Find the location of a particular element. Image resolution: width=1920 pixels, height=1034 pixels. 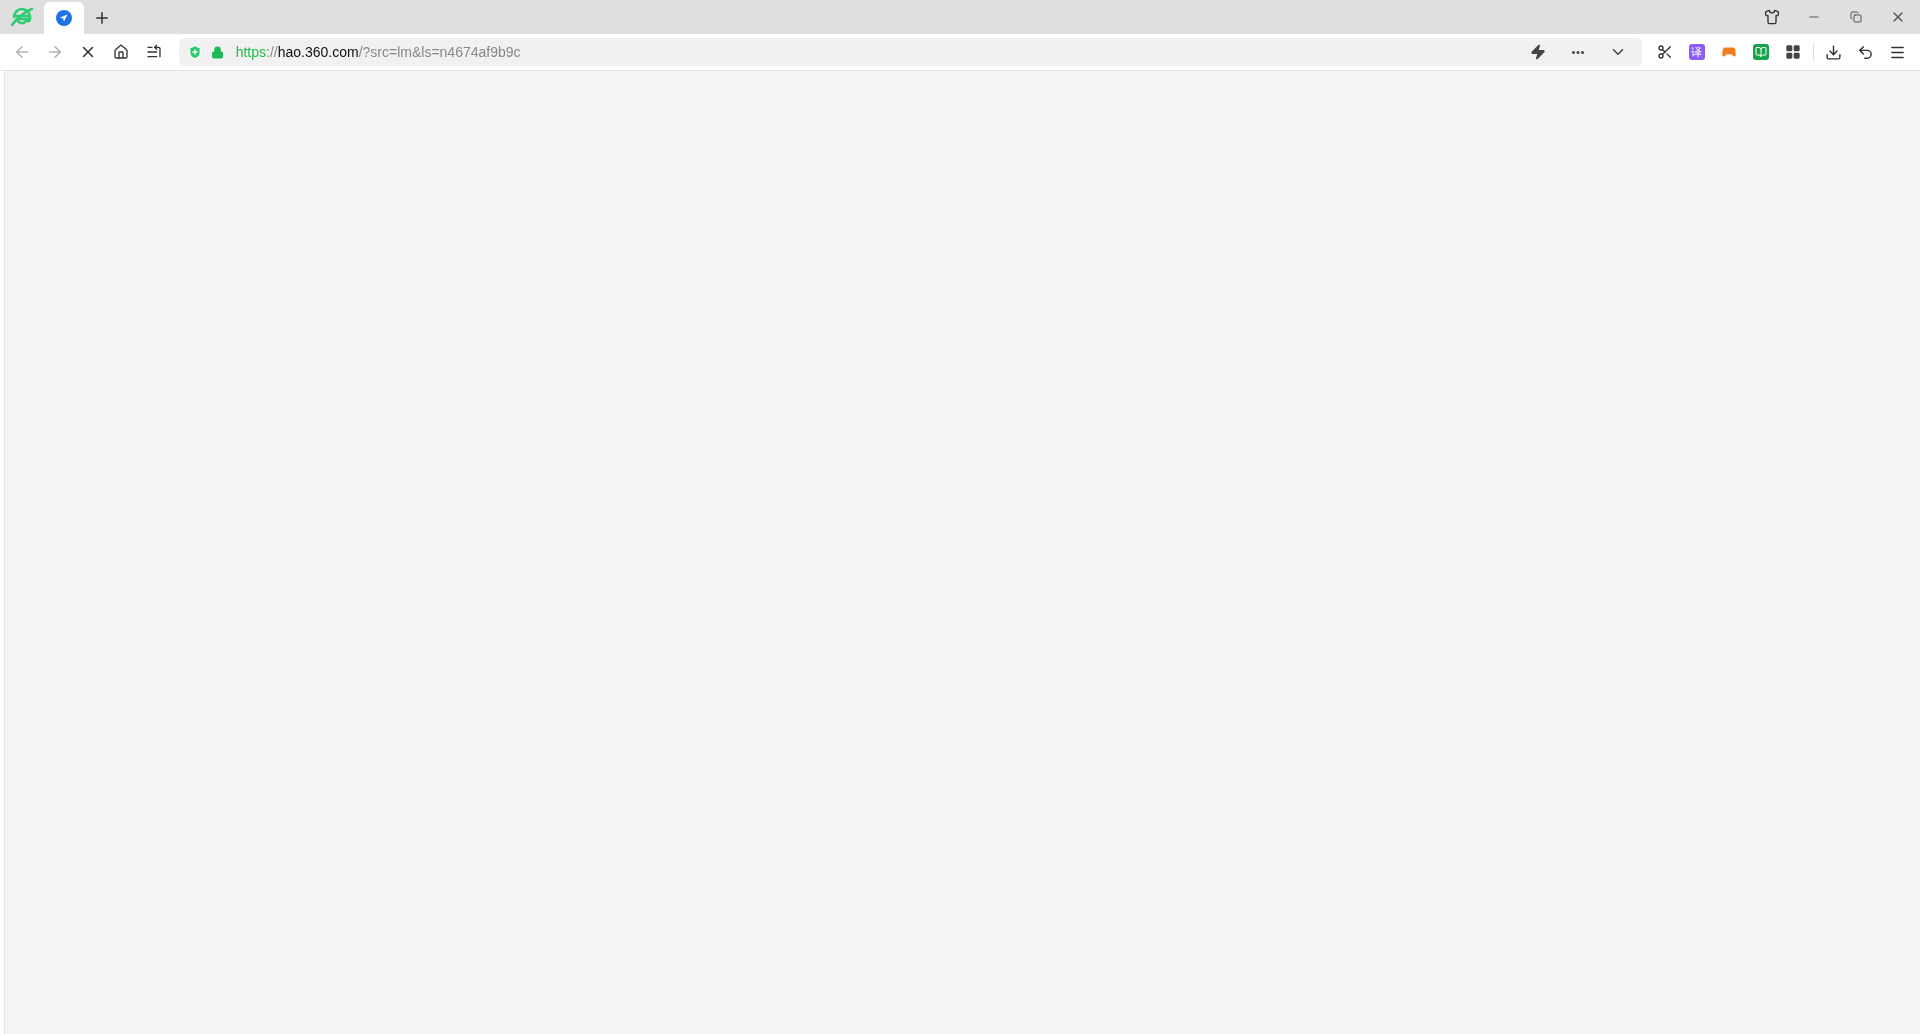

home-icon is located at coordinates (120, 52).